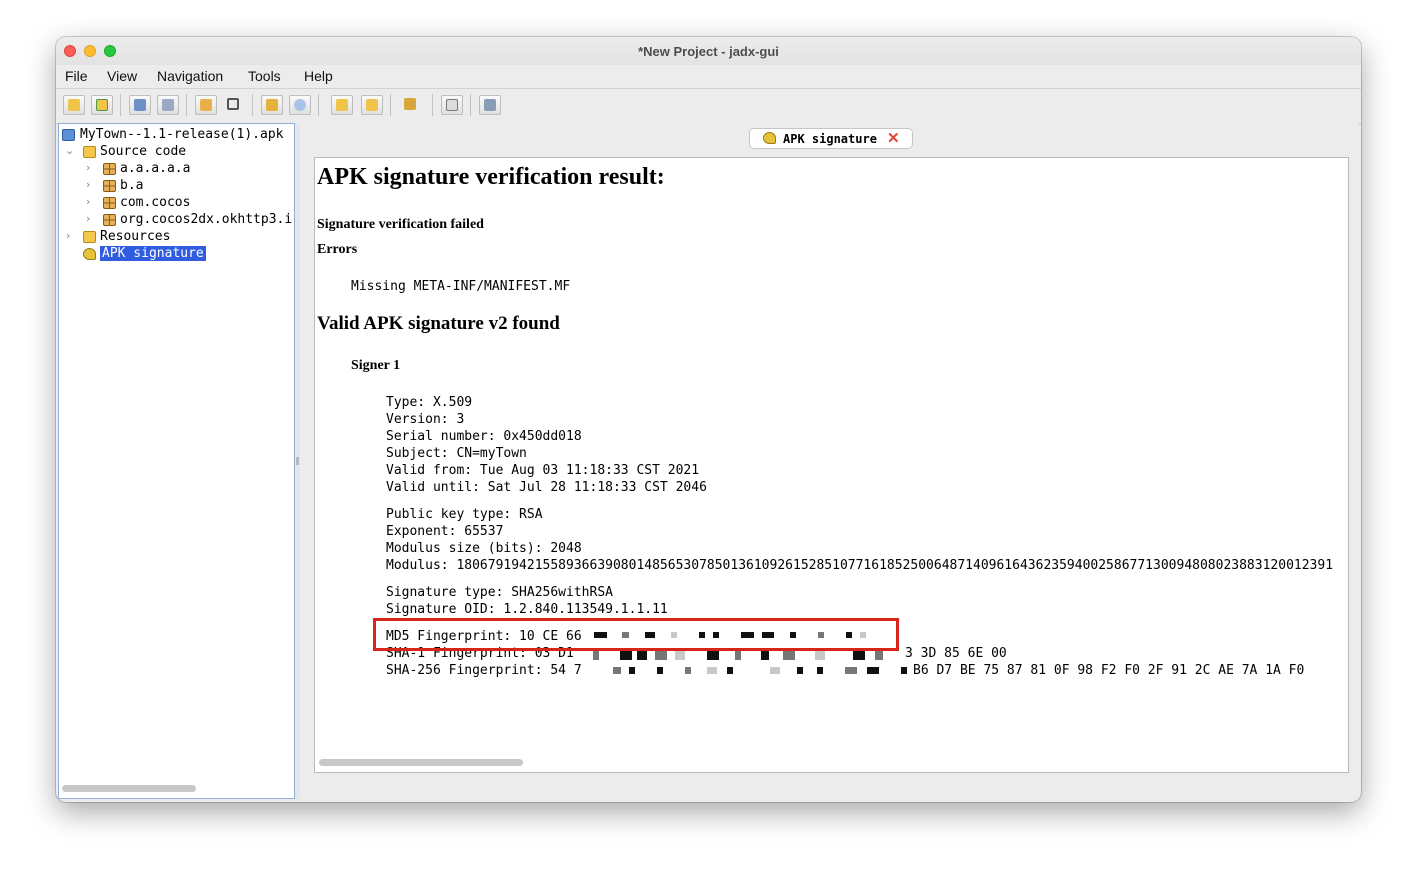  I want to click on errors-heading: Errors, so click(337, 249).